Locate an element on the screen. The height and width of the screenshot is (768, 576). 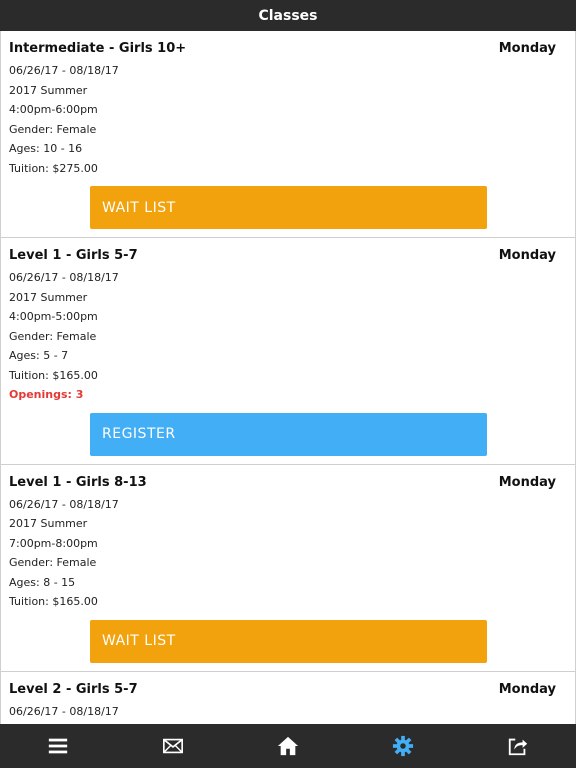
tab-home is located at coordinates (288, 746).